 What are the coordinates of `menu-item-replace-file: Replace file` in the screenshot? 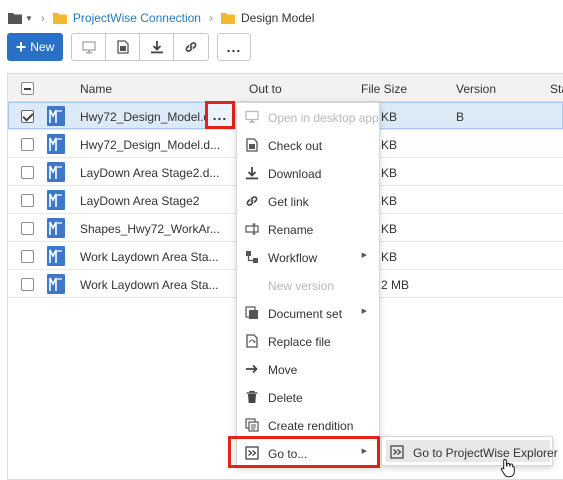 It's located at (308, 341).